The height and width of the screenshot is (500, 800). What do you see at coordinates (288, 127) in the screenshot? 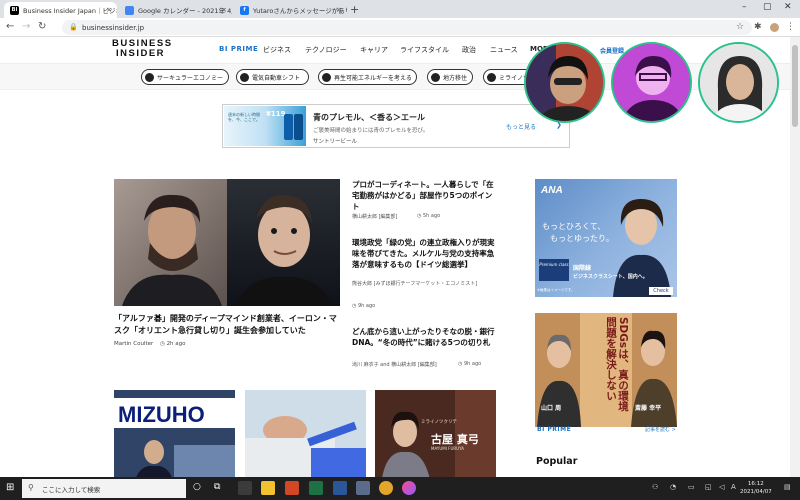
I see `beer-can-icon` at bounding box center [288, 127].